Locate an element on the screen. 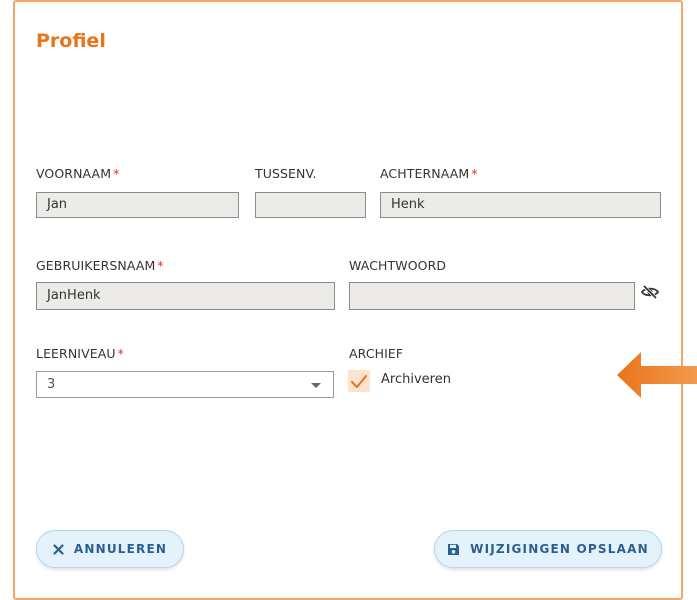 This screenshot has width=697, height=600. save-button: WIJZIGINGEN OPSLAAN is located at coordinates (548, 549).